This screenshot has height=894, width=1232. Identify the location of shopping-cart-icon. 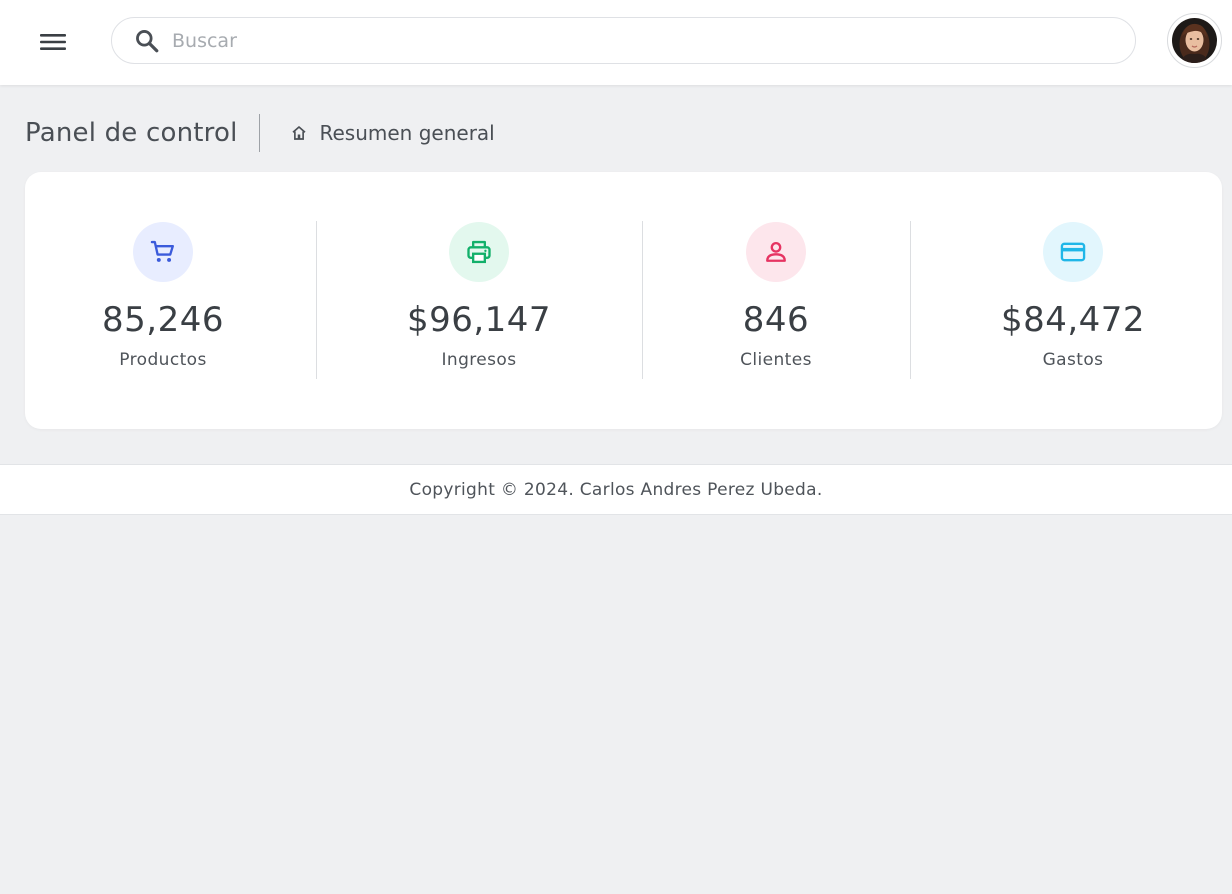
(162, 251).